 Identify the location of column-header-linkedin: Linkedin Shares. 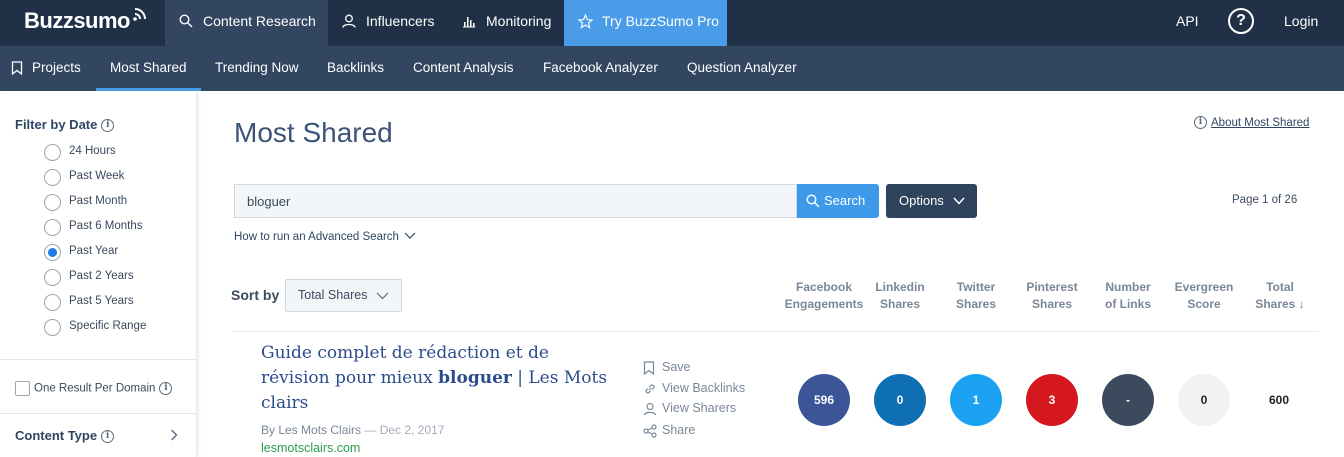
(900, 296).